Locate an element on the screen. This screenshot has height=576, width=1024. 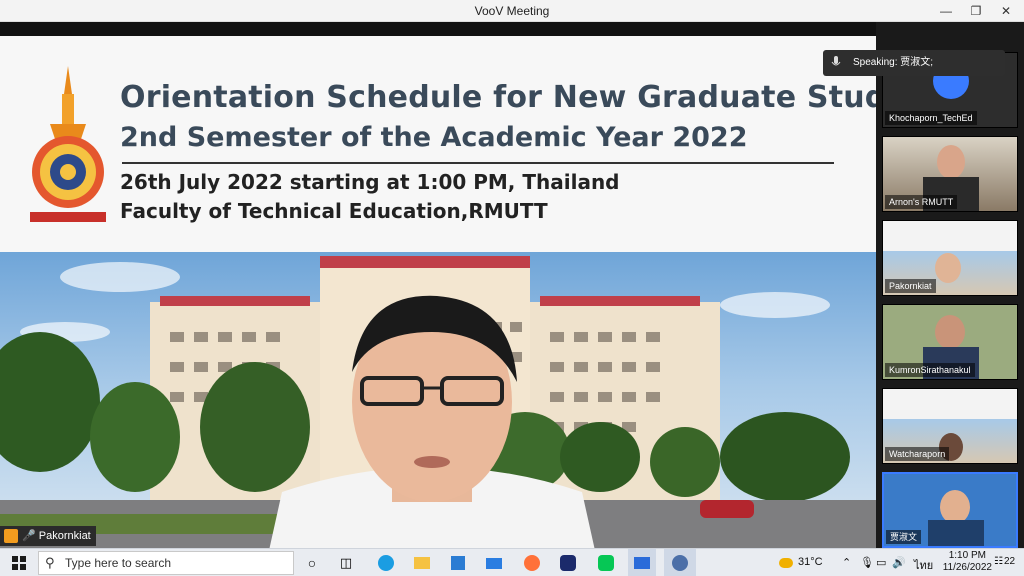
participant-tile: Watcharaporn is located at coordinates (950, 426).